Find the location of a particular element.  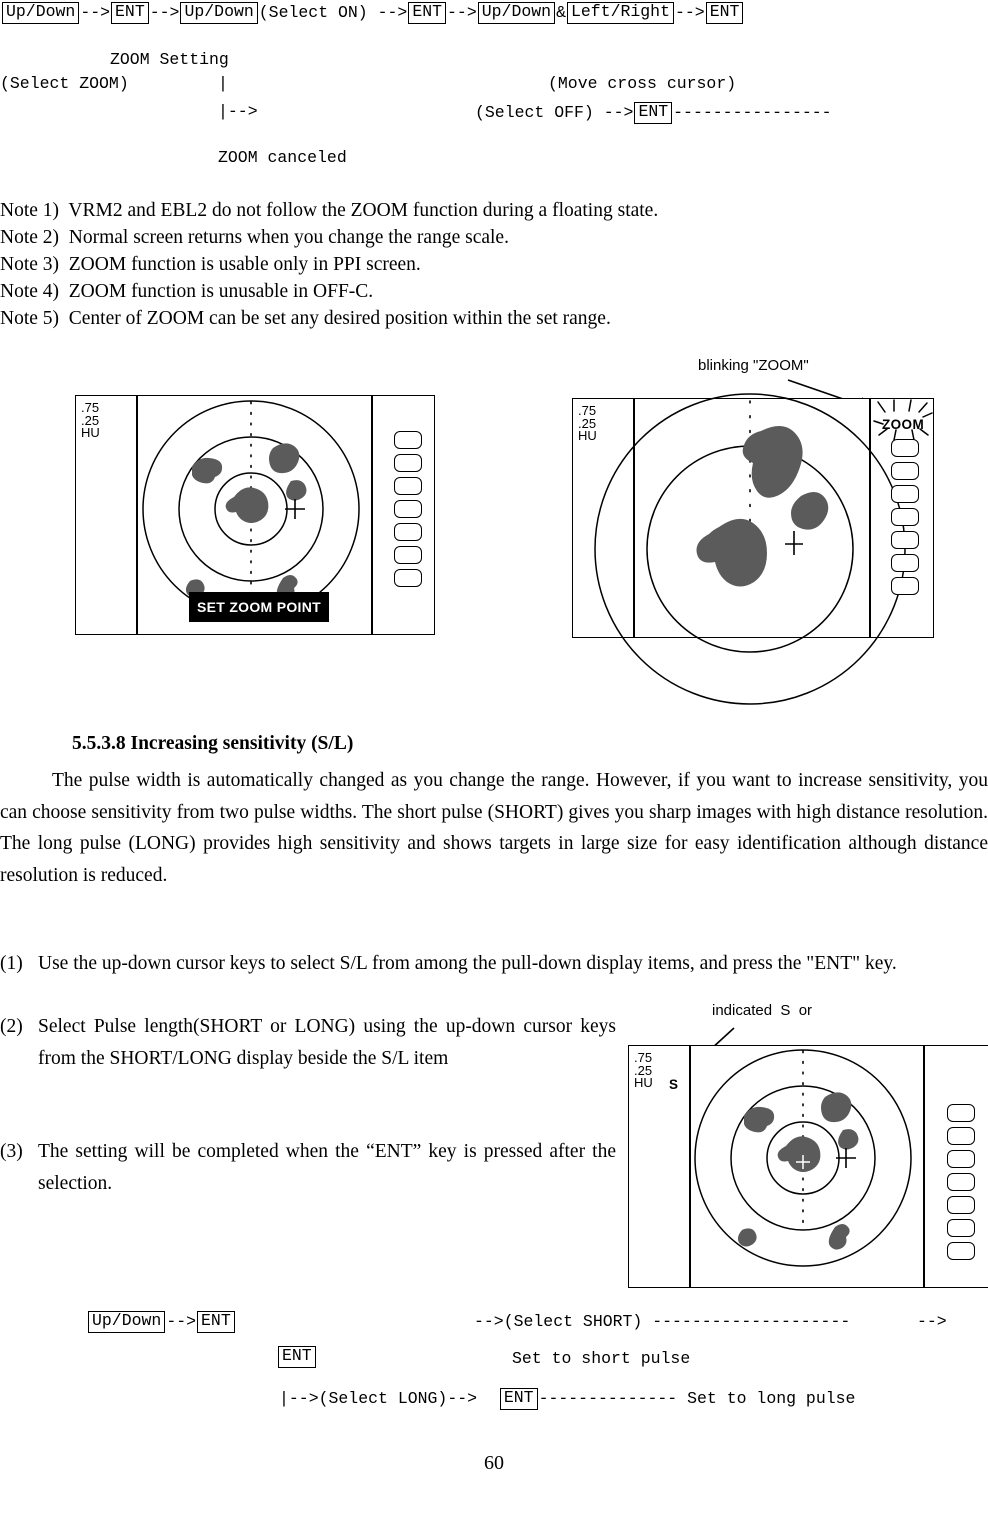

select-long-branch: |-->(Select LONG)--> is located at coordinates (378, 1398).